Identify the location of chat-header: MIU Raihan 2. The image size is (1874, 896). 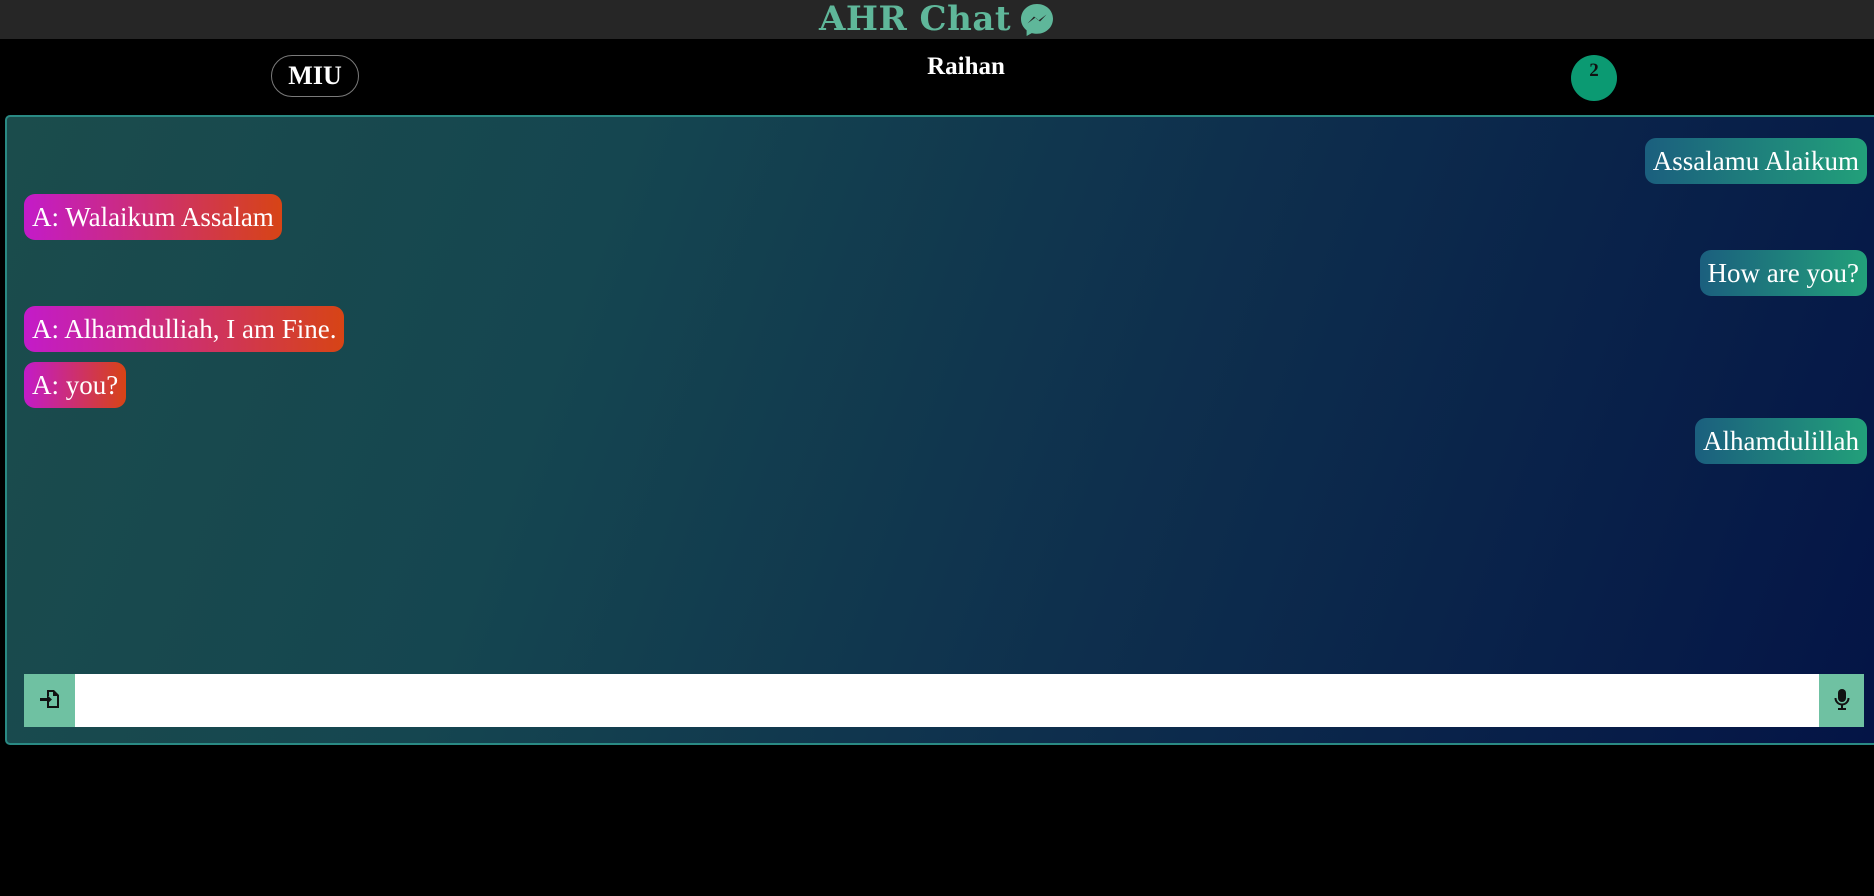
(937, 77).